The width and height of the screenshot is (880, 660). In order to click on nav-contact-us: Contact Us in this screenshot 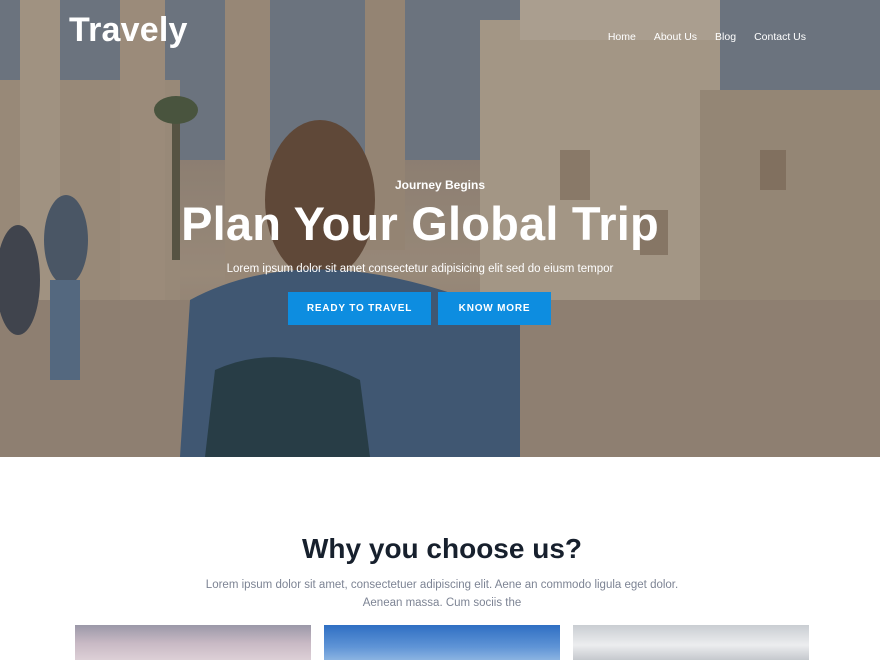, I will do `click(780, 37)`.